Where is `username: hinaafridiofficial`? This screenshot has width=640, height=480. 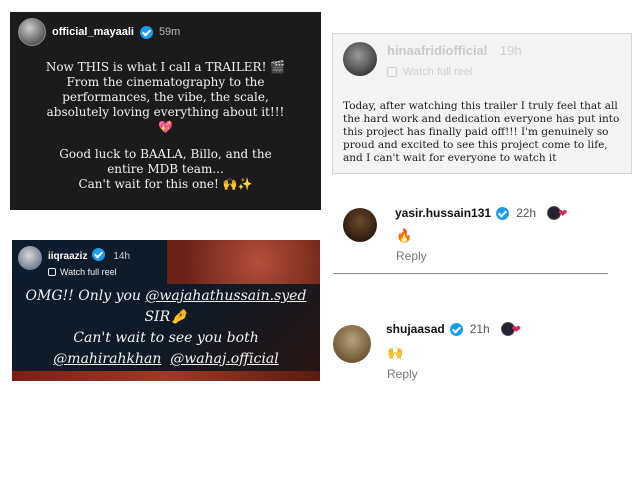
username: hinaafridiofficial is located at coordinates (437, 50).